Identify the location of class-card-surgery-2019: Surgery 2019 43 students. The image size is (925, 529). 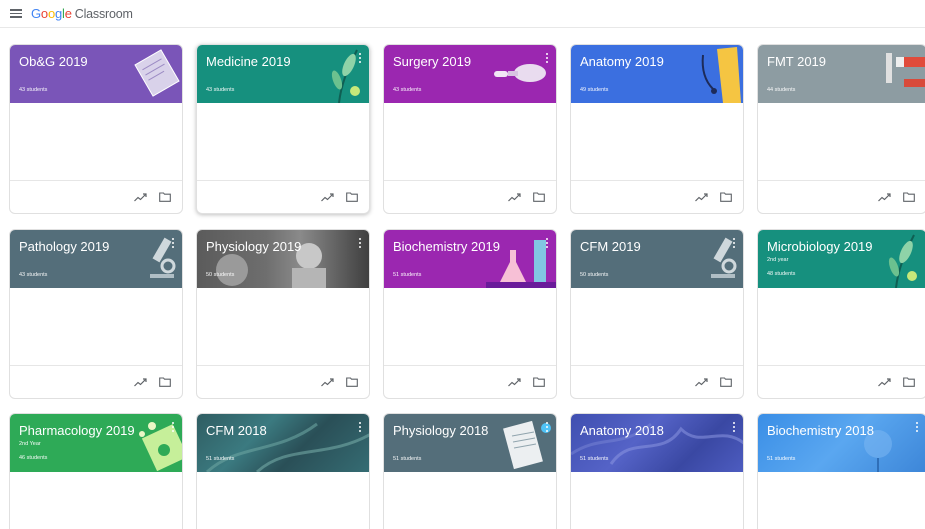
(470, 129).